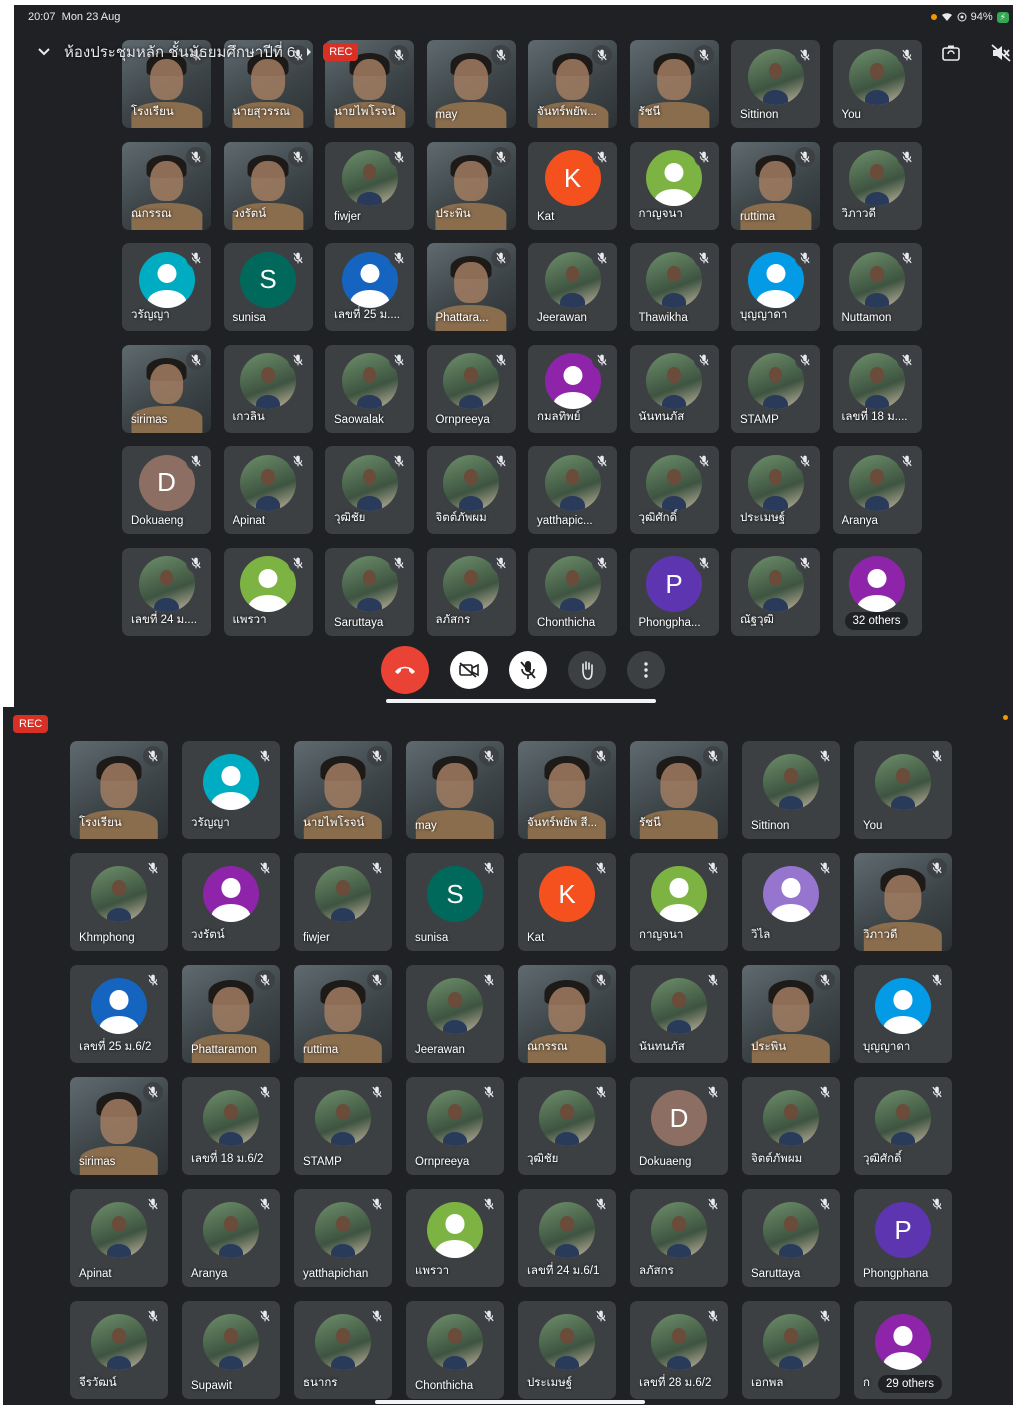  What do you see at coordinates (231, 1126) in the screenshot?
I see `participant-tile: เลขที่ 18 ม.6/2` at bounding box center [231, 1126].